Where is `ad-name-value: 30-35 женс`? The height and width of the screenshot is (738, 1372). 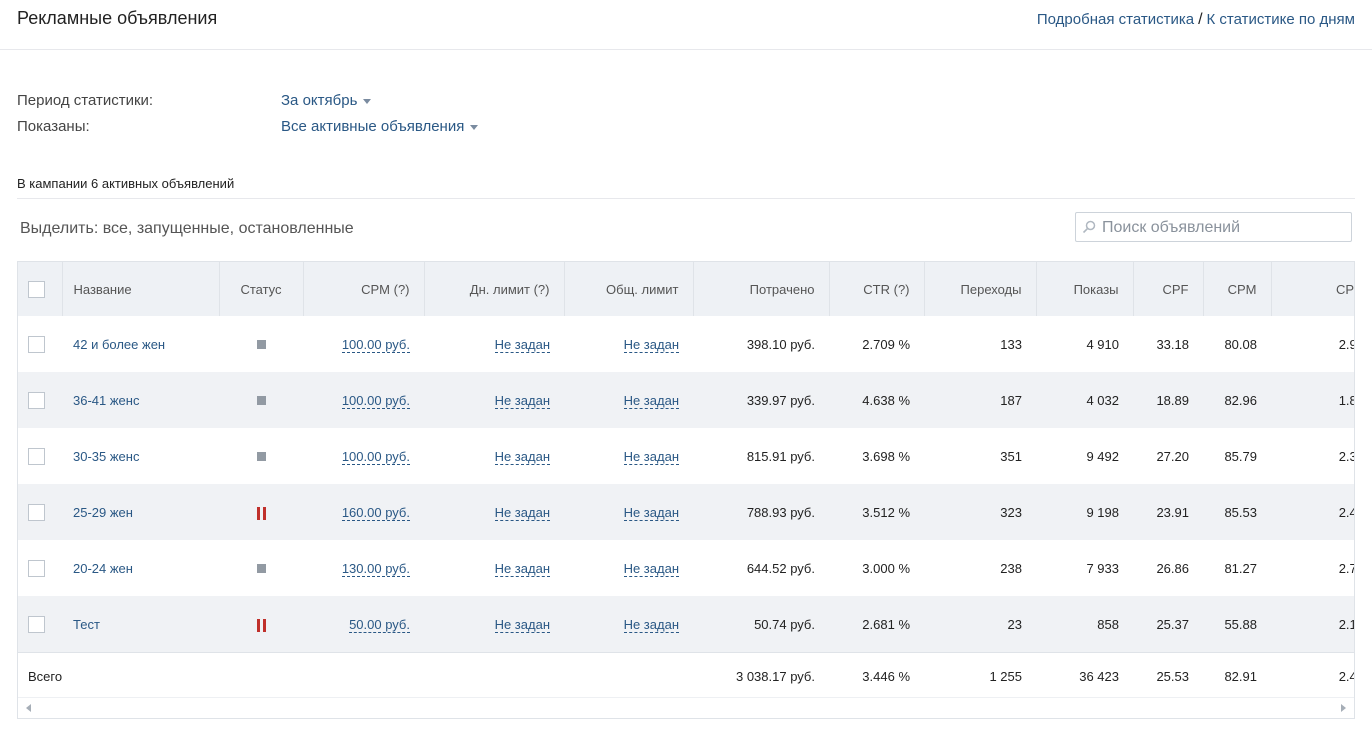 ad-name-value: 30-35 женс is located at coordinates (106, 456).